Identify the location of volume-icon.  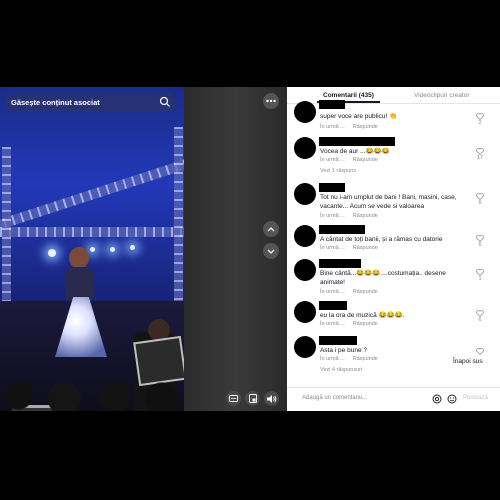
(271, 398).